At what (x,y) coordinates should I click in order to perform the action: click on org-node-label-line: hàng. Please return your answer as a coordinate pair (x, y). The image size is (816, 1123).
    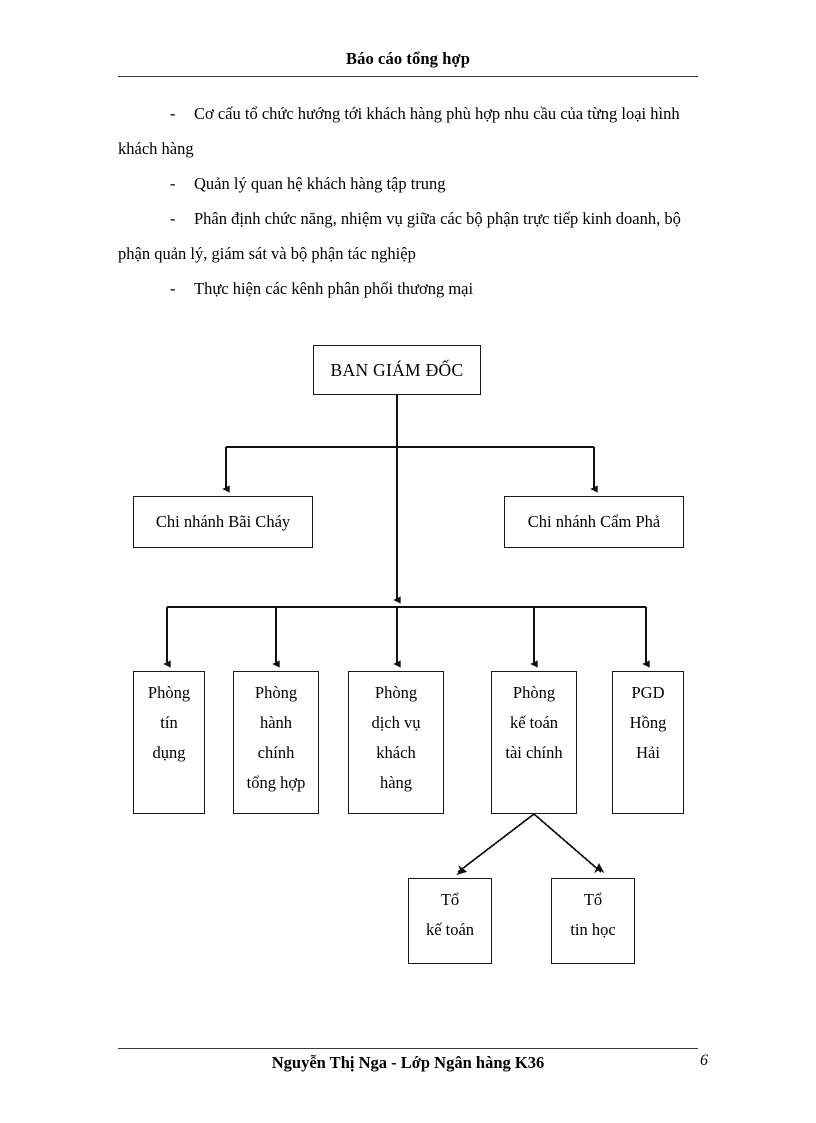
    Looking at the image, I should click on (396, 782).